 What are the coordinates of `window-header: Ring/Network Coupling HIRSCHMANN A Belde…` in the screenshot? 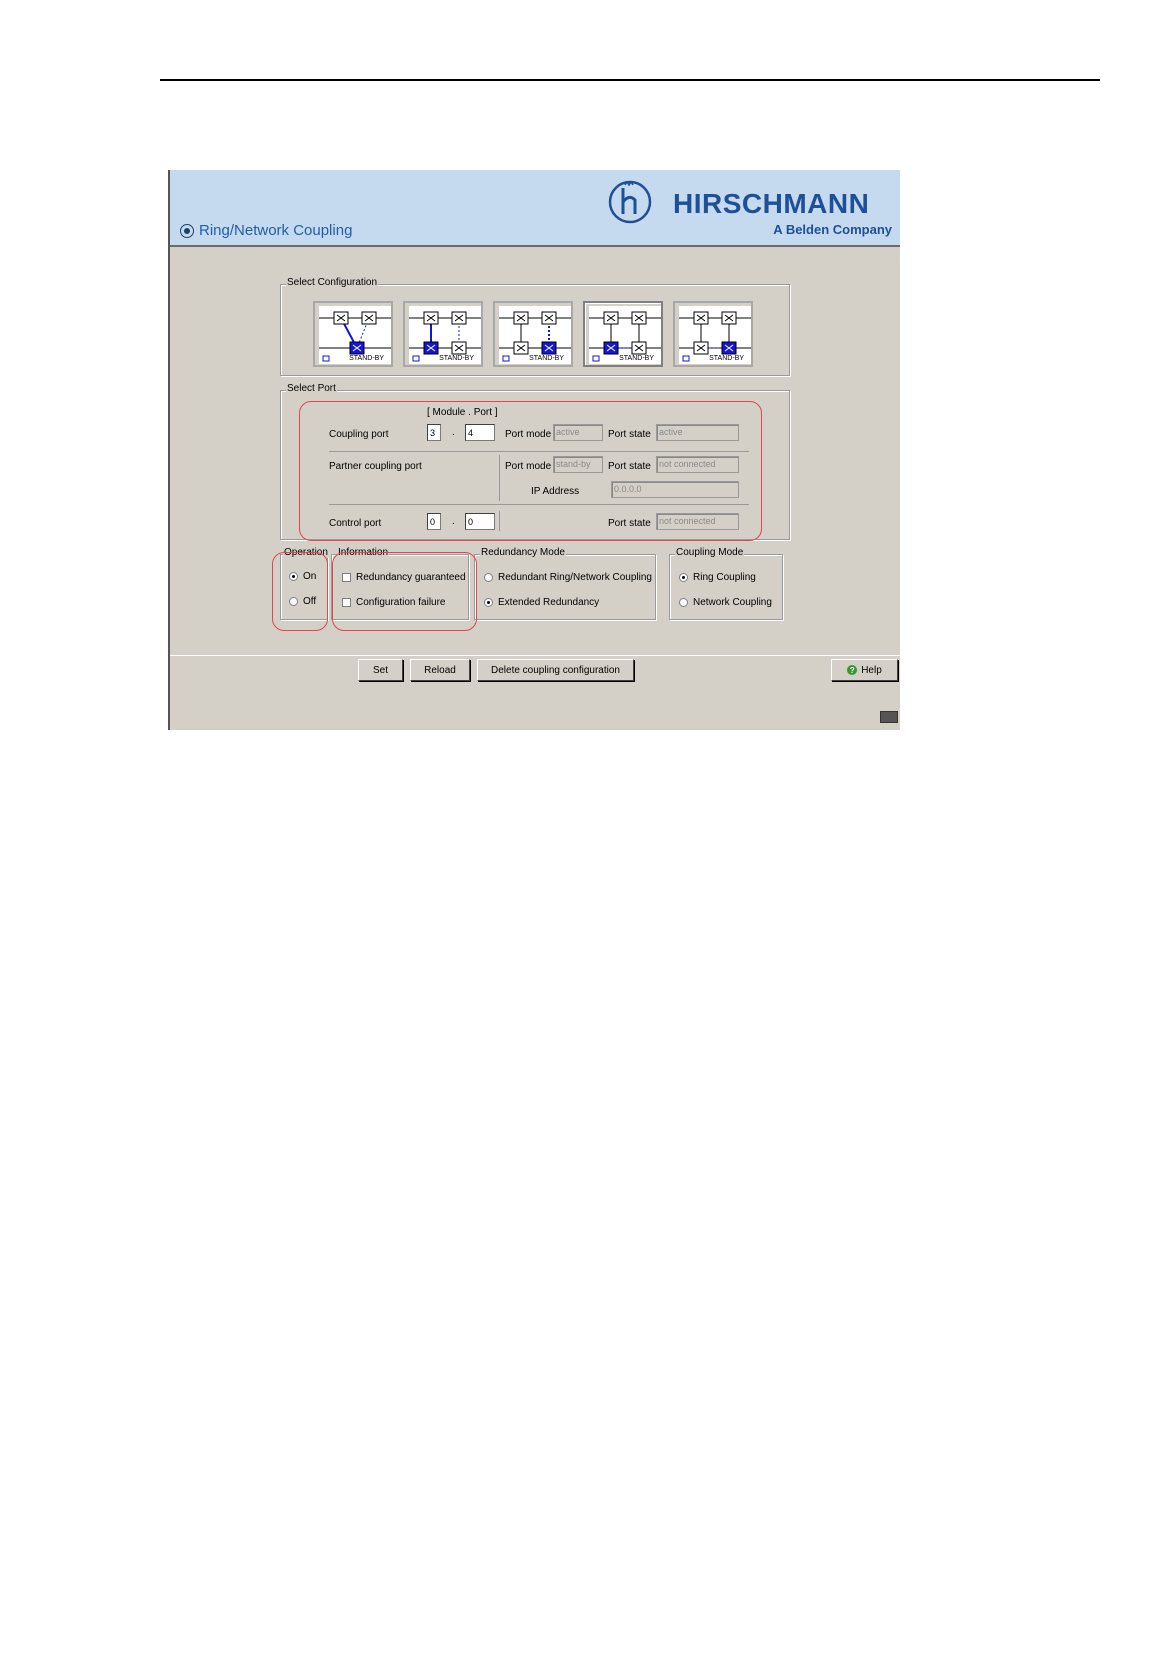 It's located at (535, 208).